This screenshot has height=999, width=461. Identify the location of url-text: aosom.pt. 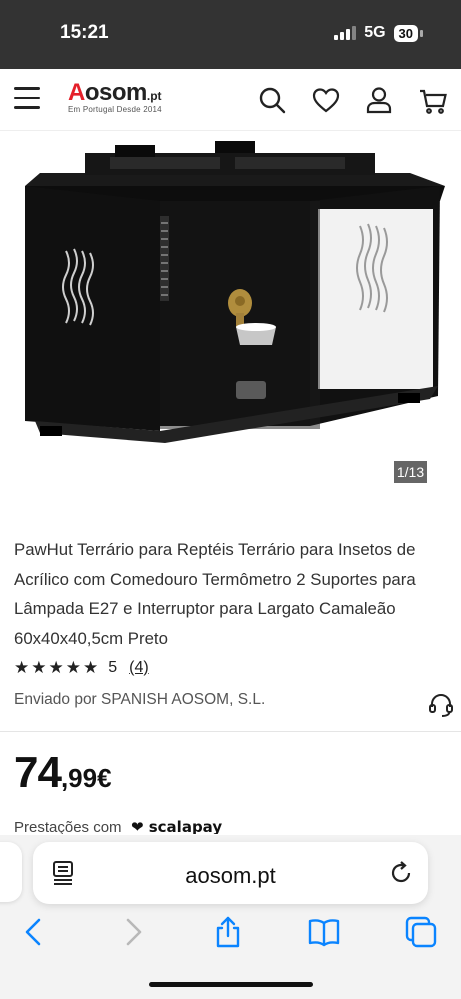
(230, 876).